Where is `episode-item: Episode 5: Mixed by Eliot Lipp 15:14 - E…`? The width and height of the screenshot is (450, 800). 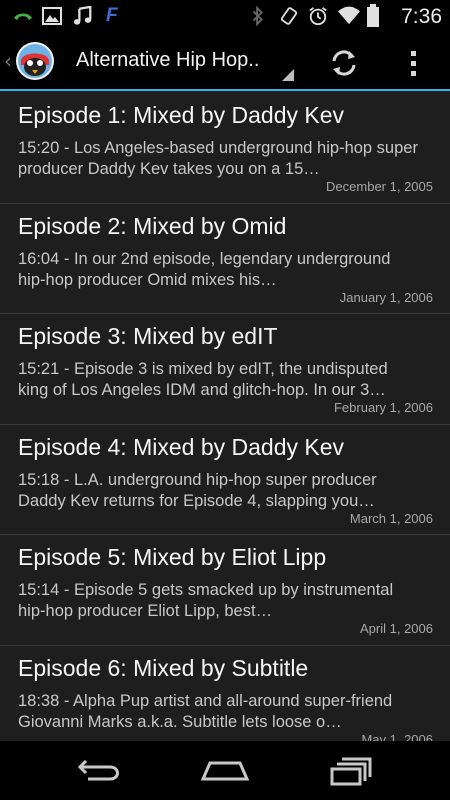
episode-item: Episode 5: Mixed by Eliot Lipp 15:14 - E… is located at coordinates (225, 590).